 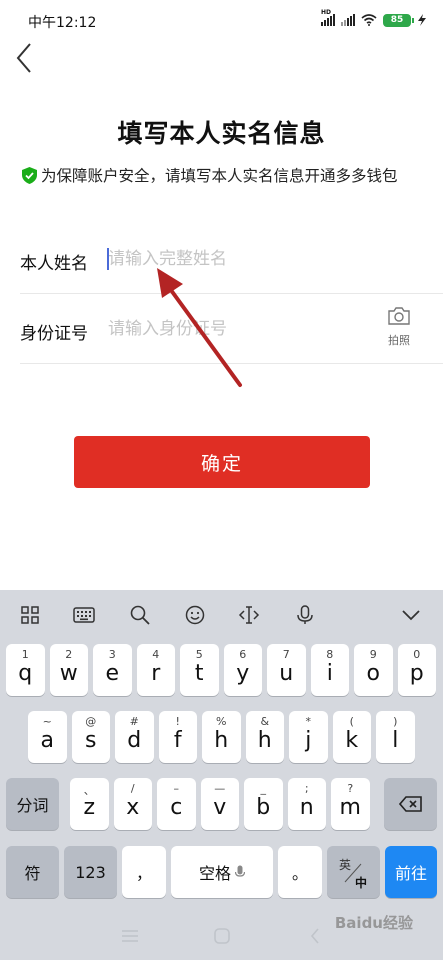 I want to click on key-b: _ b, so click(x=263, y=804).